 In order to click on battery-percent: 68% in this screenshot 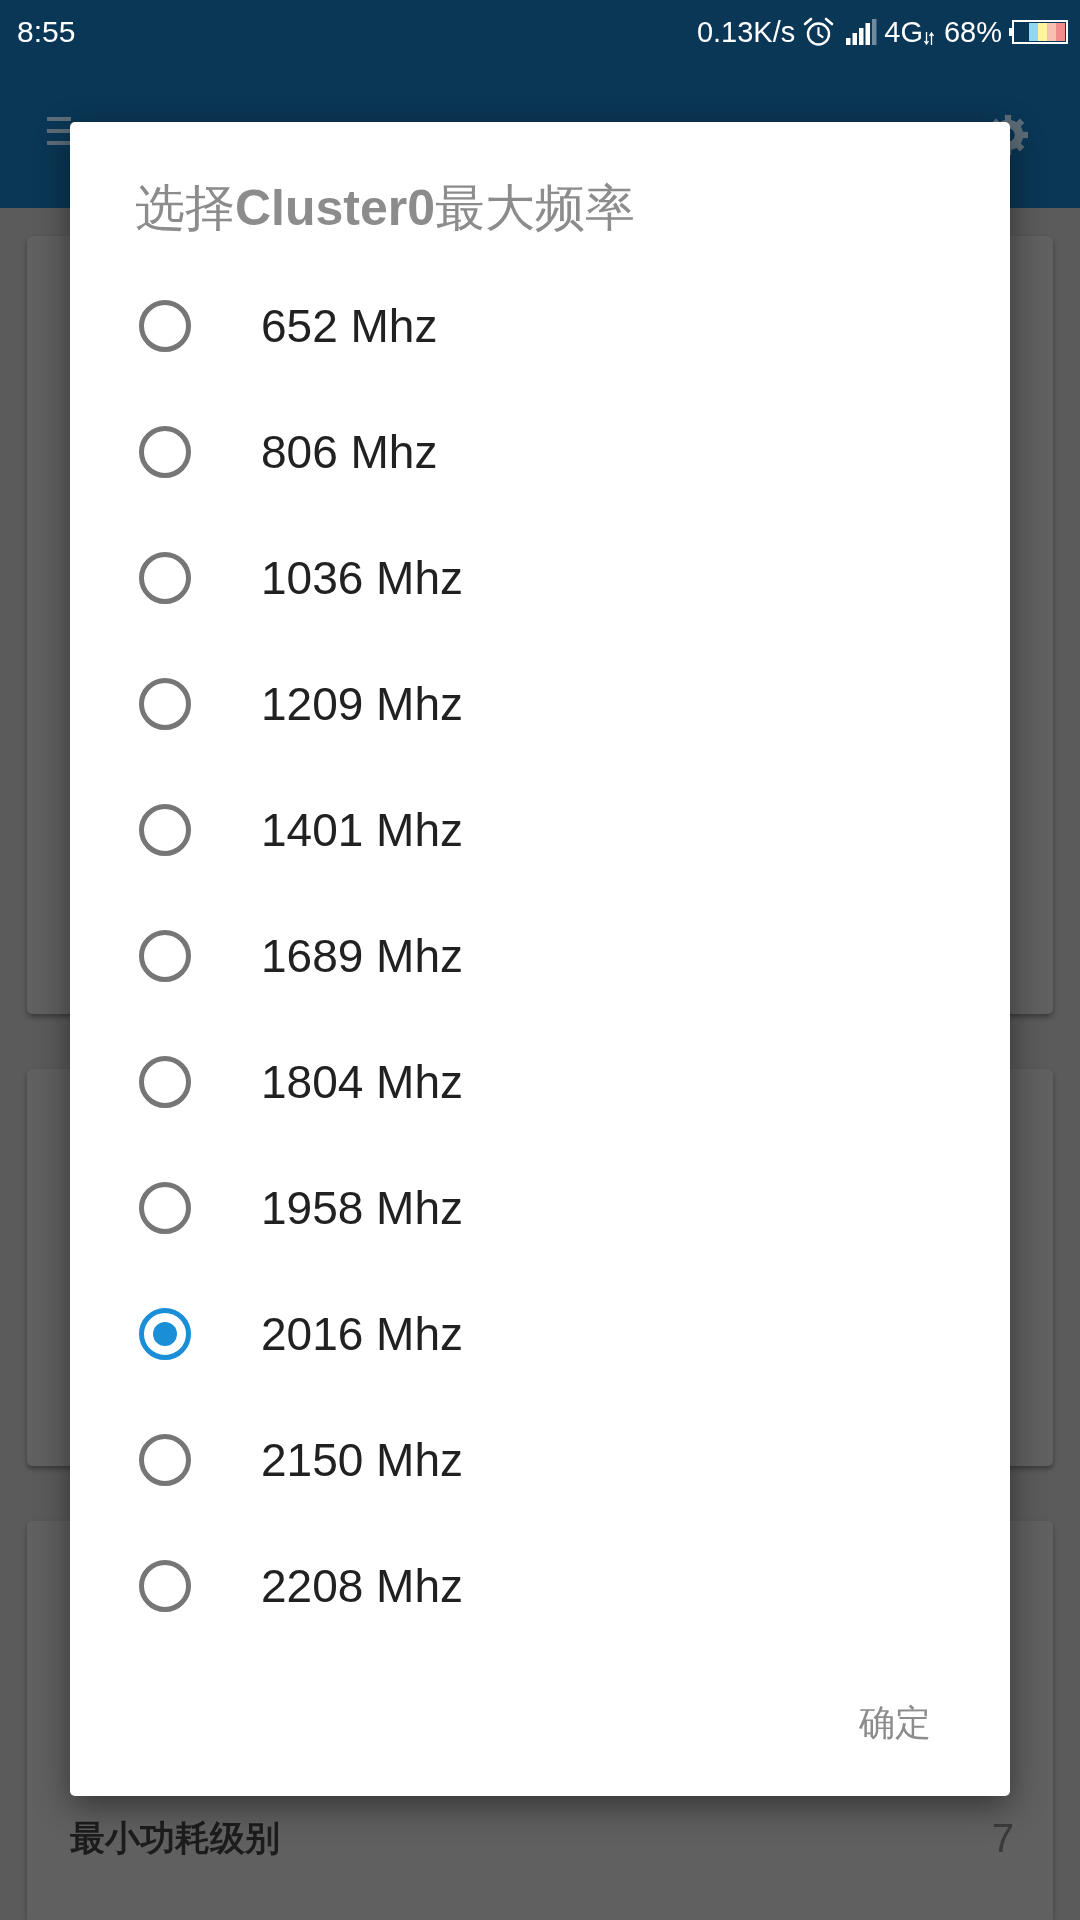, I will do `click(972, 32)`.